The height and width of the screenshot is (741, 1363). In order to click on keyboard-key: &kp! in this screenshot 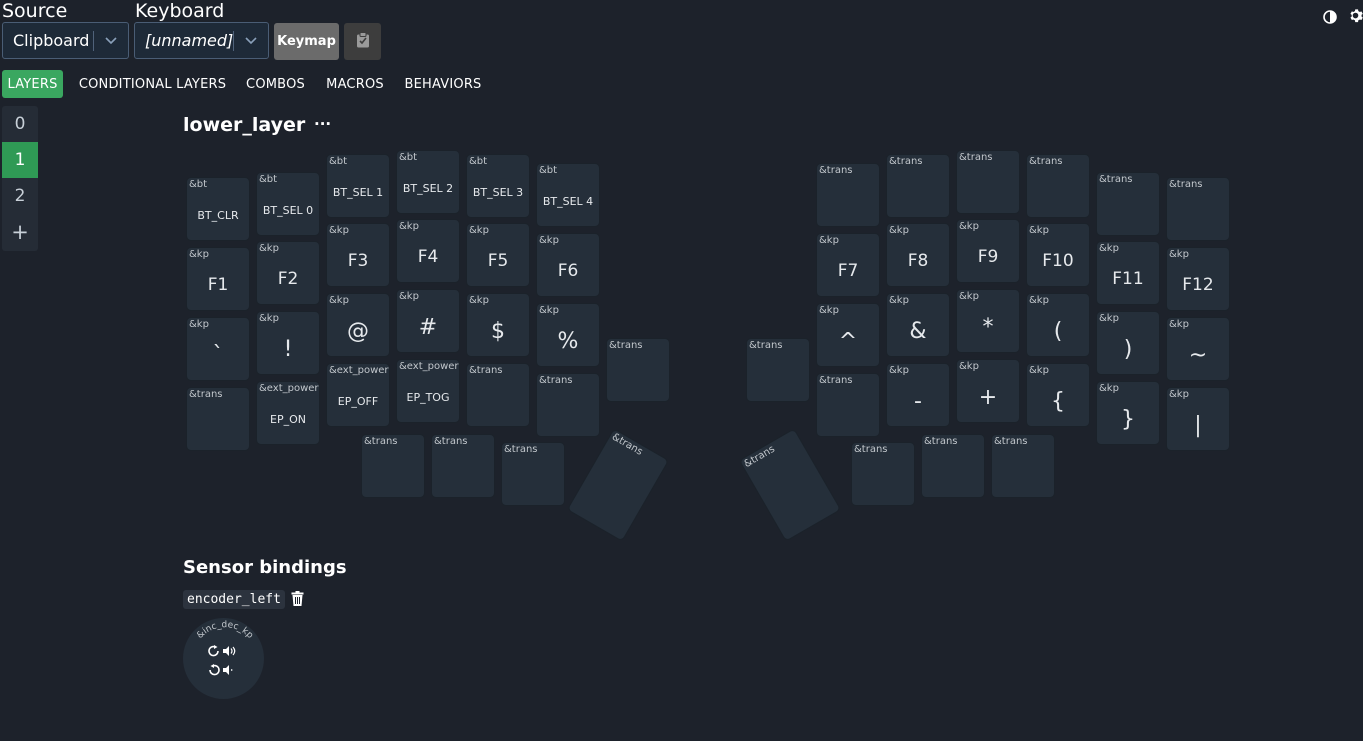, I will do `click(288, 343)`.